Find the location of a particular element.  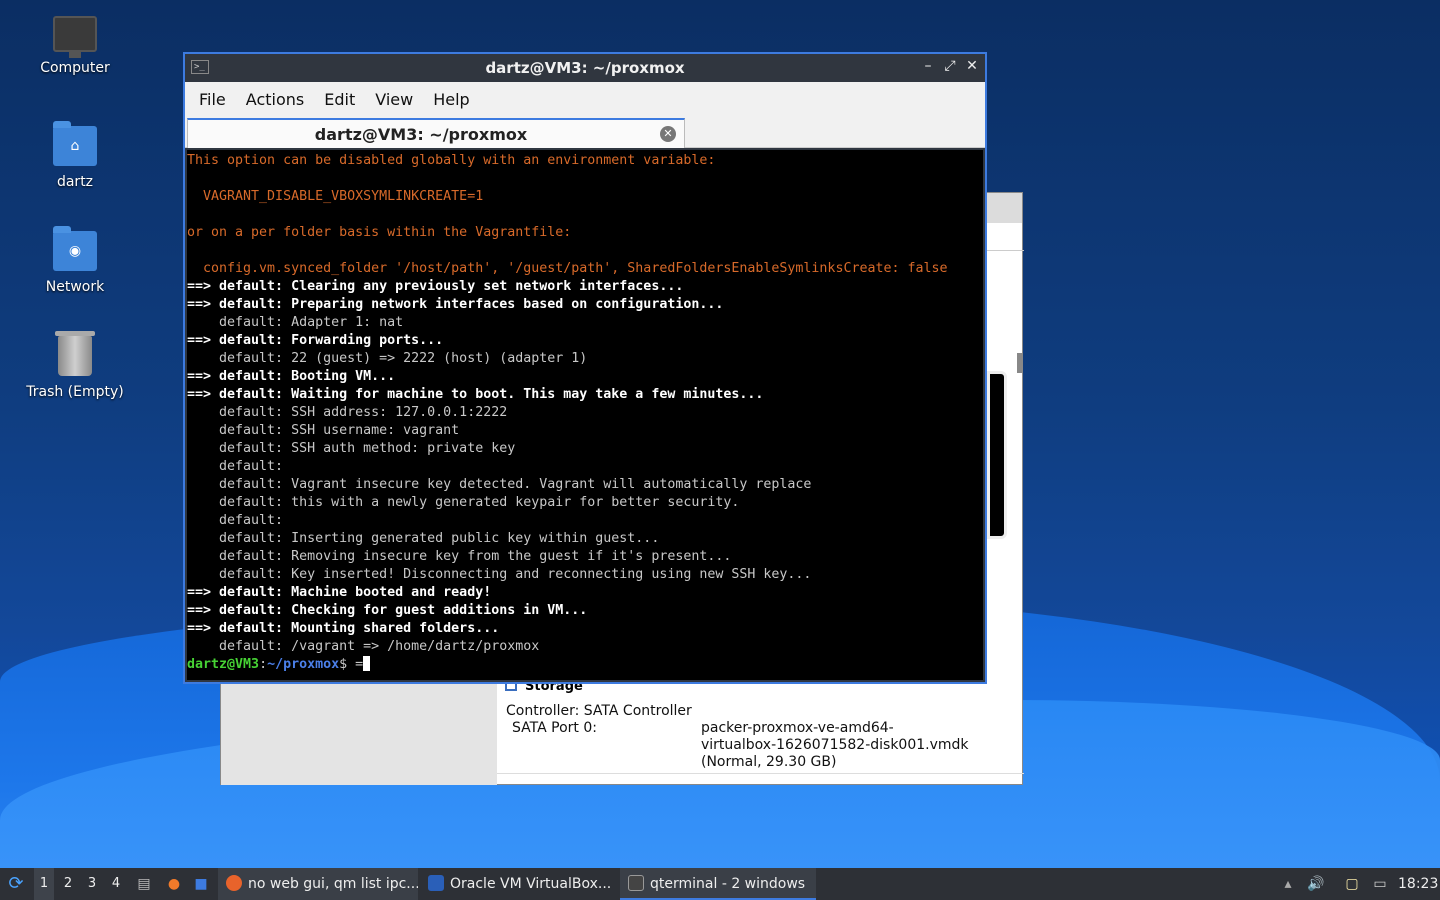

vm-list-panel is located at coordinates (359, 734).